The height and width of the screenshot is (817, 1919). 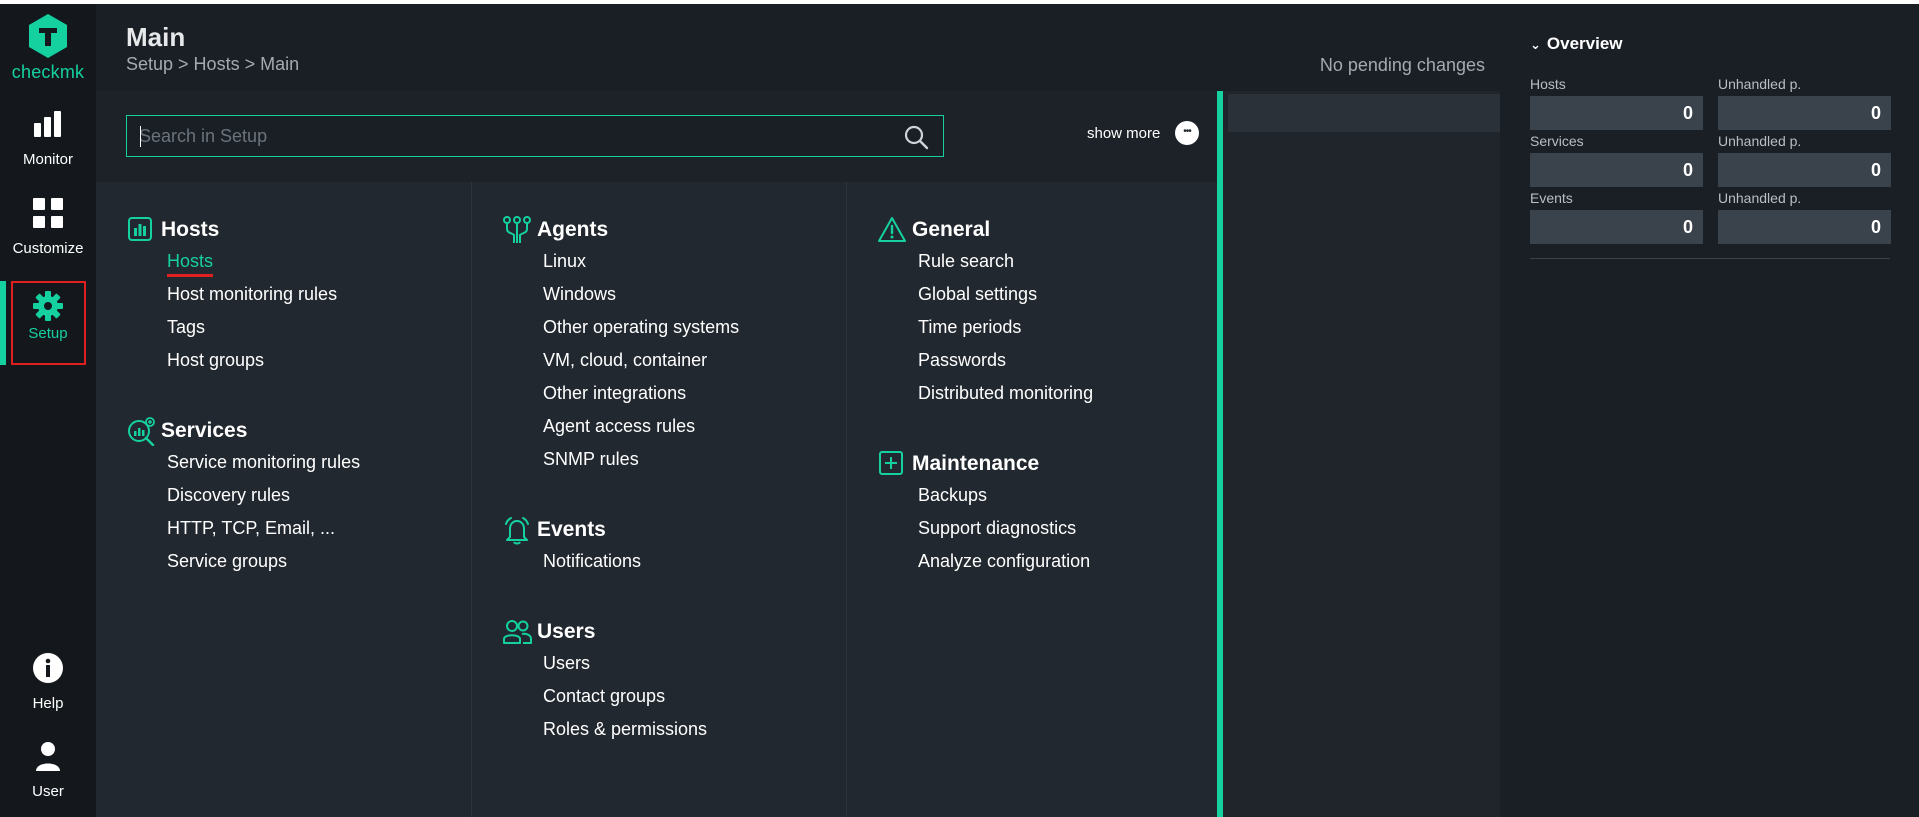 What do you see at coordinates (48, 238) in the screenshot?
I see `nav-customize: Customize` at bounding box center [48, 238].